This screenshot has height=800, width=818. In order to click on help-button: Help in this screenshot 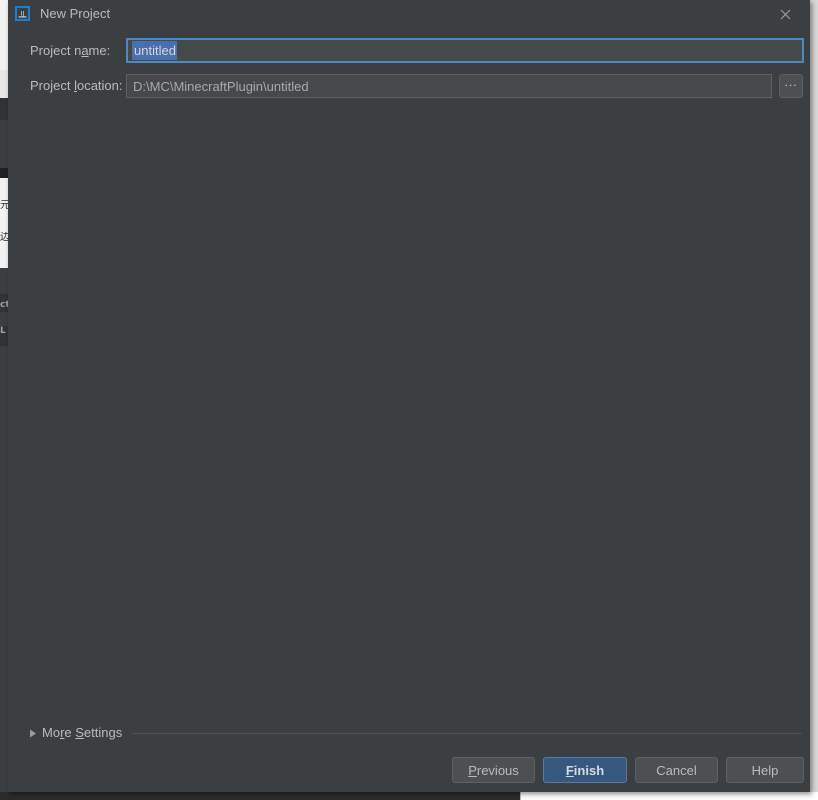, I will do `click(765, 770)`.